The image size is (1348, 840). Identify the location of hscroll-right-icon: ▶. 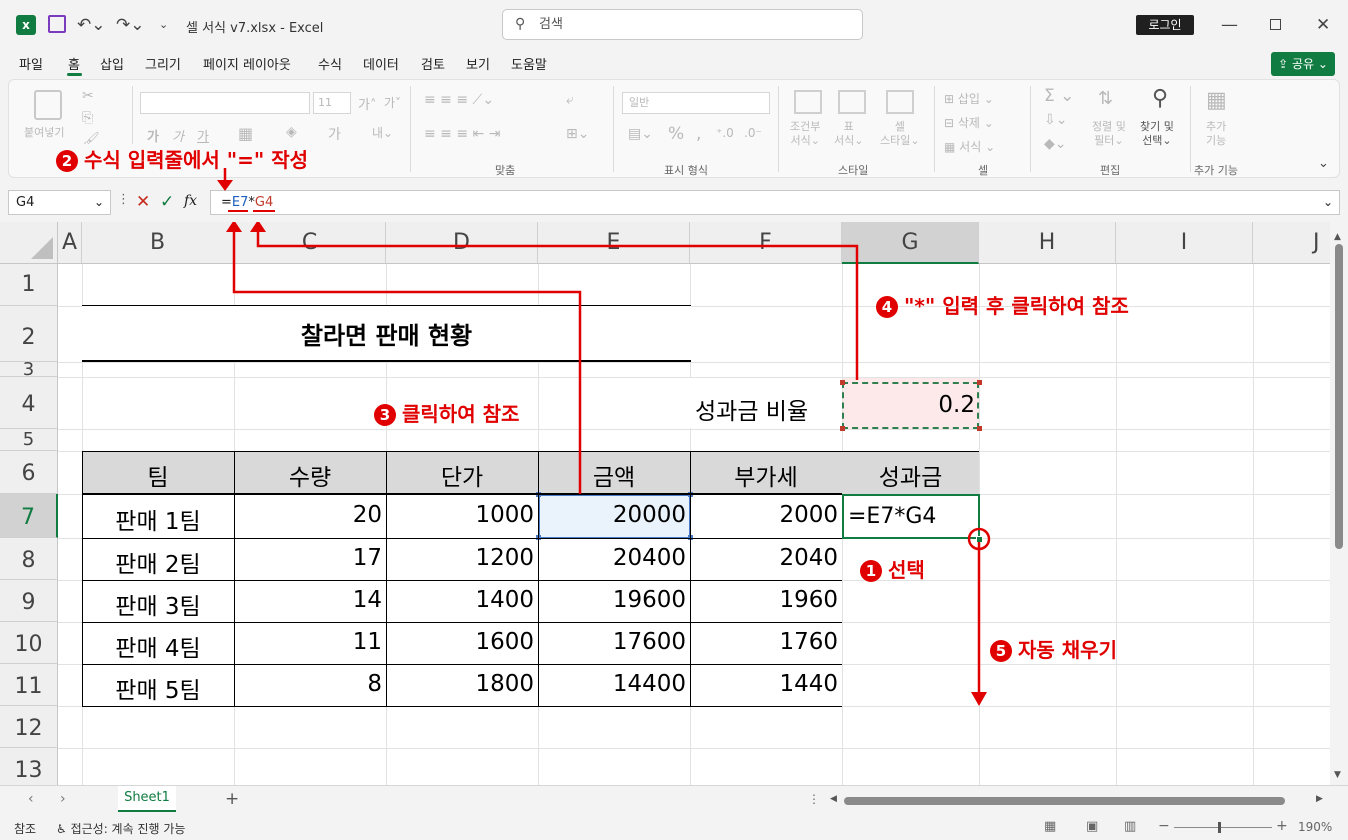
(1319, 799).